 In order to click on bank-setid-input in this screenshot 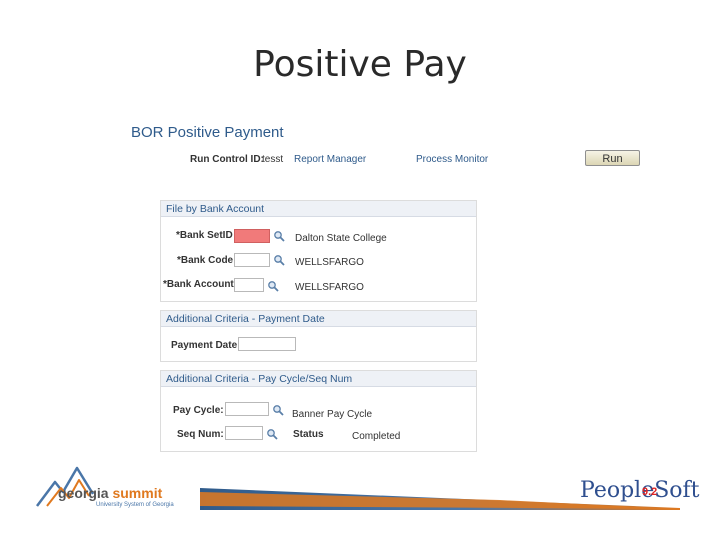, I will do `click(252, 236)`.